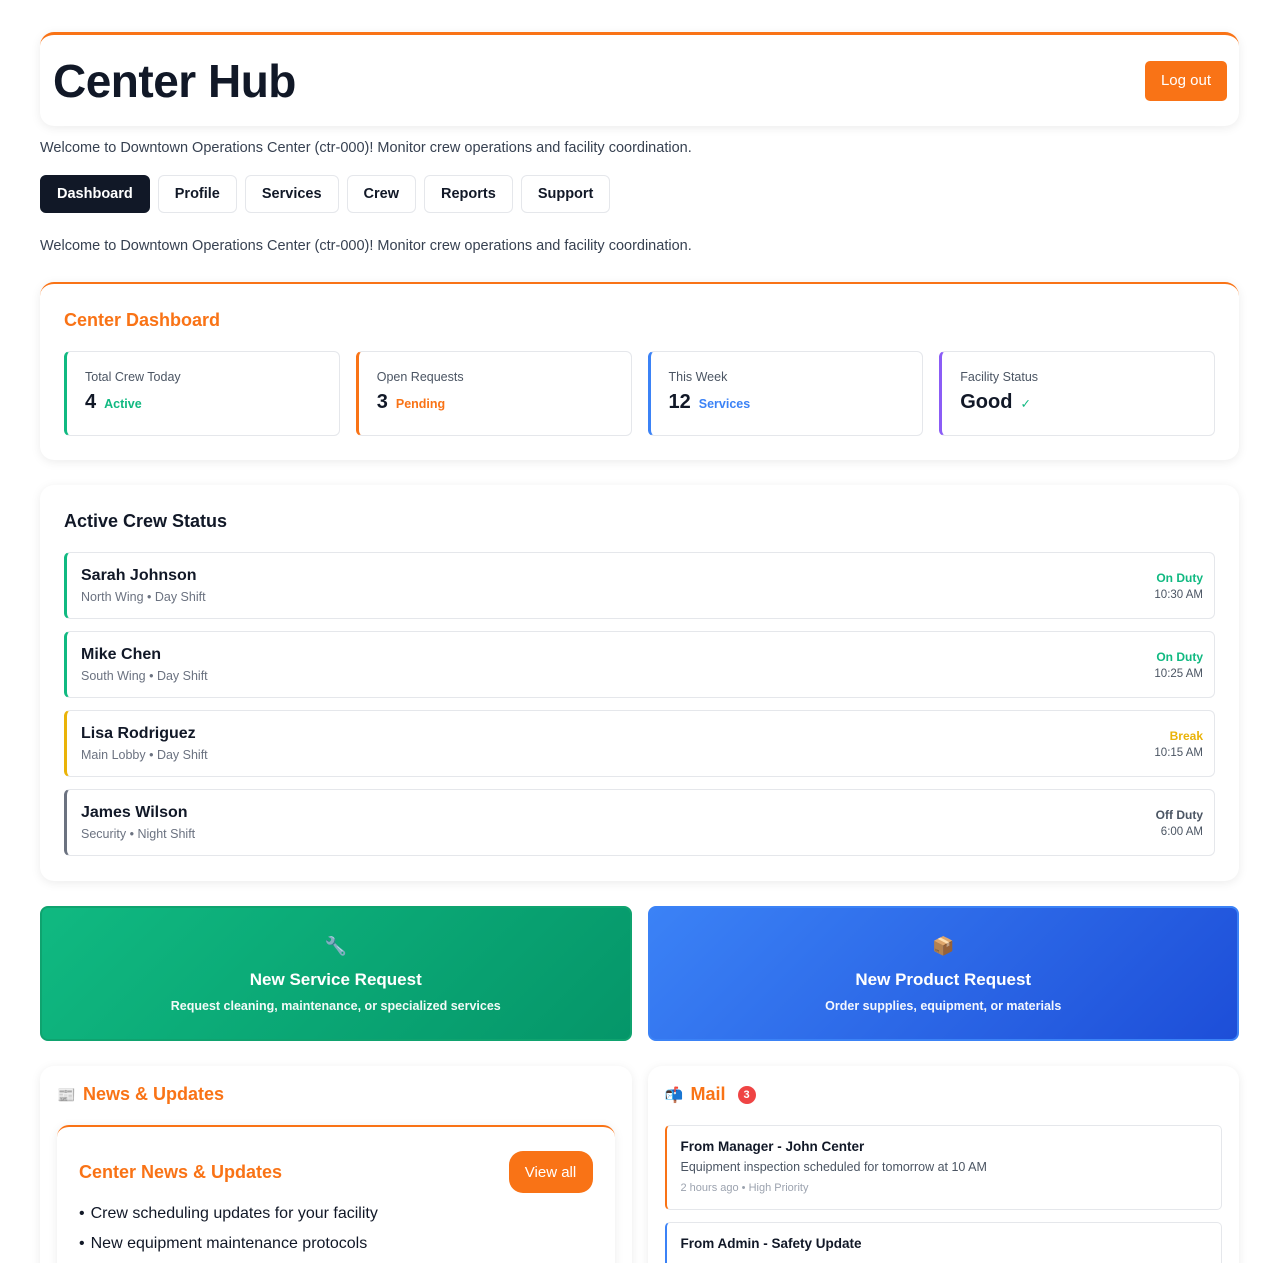 This screenshot has height=1263, width=1265. Describe the element at coordinates (139, 575) in the screenshot. I see `crew-name: Sarah Johnson` at that location.